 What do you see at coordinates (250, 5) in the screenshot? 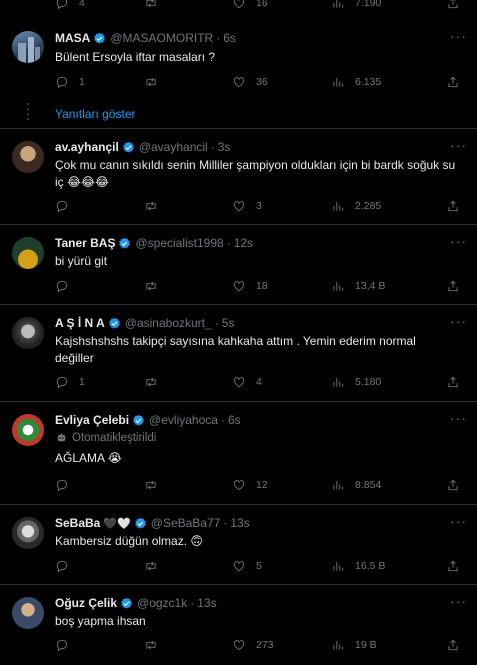
I see `like-button: 16` at bounding box center [250, 5].